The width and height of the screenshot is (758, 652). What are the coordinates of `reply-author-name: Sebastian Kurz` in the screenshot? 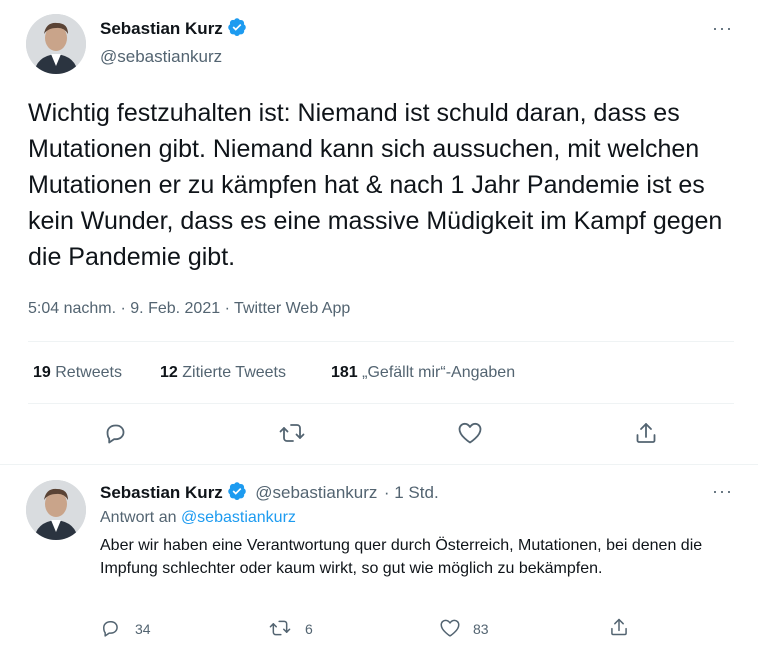 It's located at (161, 492).